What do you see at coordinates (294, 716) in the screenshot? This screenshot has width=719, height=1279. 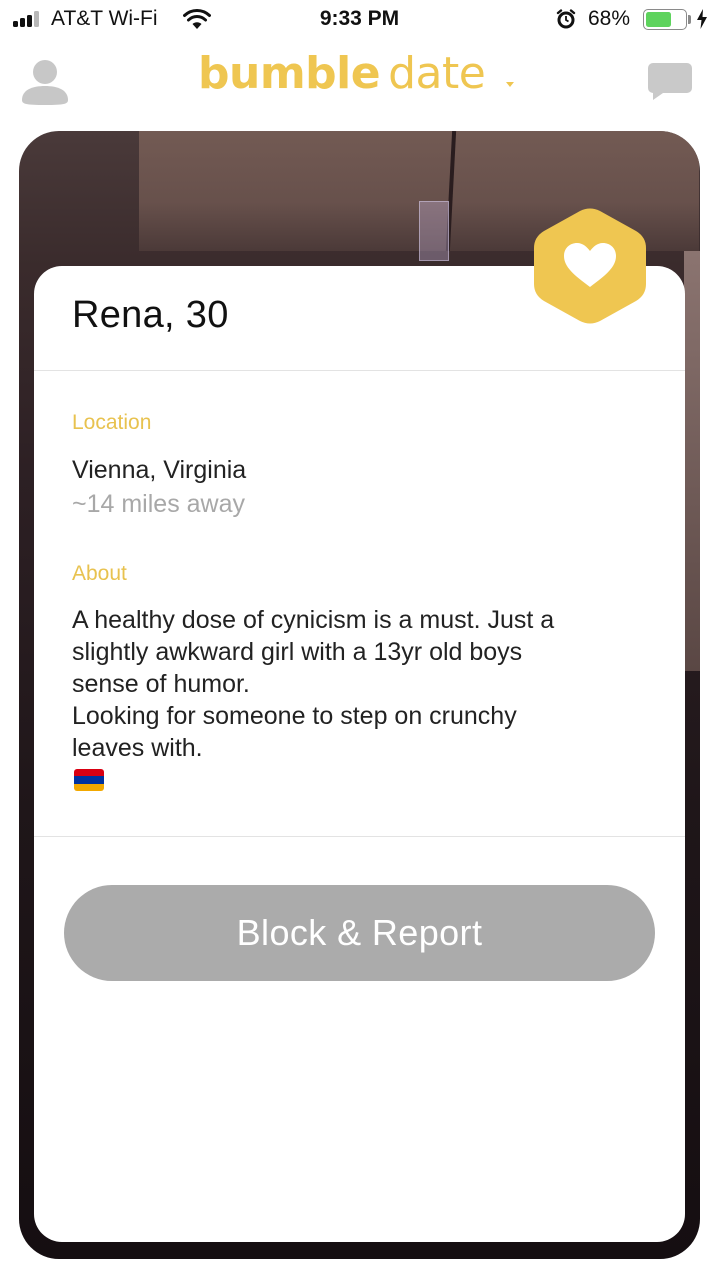 I see `about-line: Looking for someone to step on crunchy` at bounding box center [294, 716].